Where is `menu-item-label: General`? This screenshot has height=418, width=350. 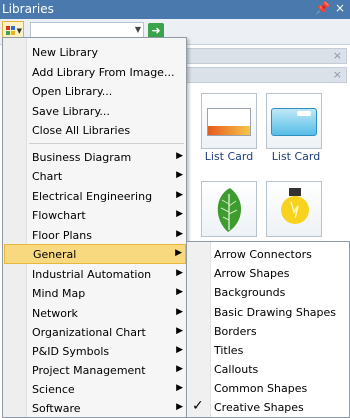 menu-item-label: General is located at coordinates (55, 254).